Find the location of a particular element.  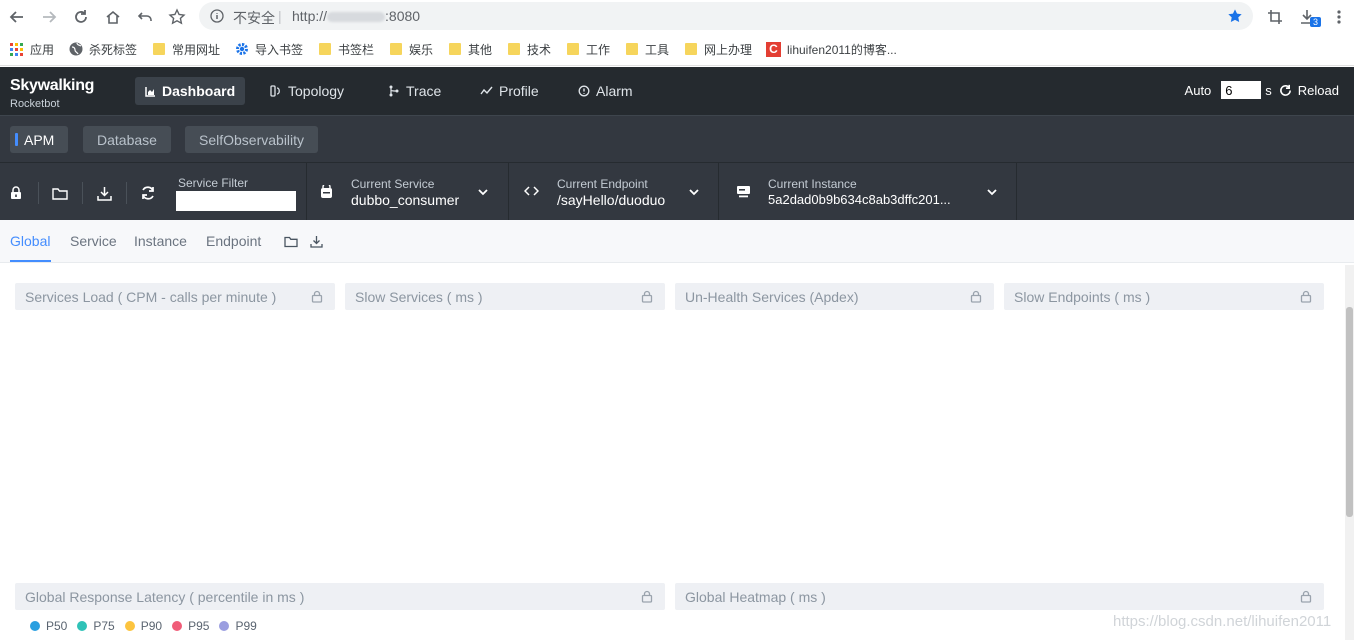

folder-open-icon is located at coordinates (291, 242).